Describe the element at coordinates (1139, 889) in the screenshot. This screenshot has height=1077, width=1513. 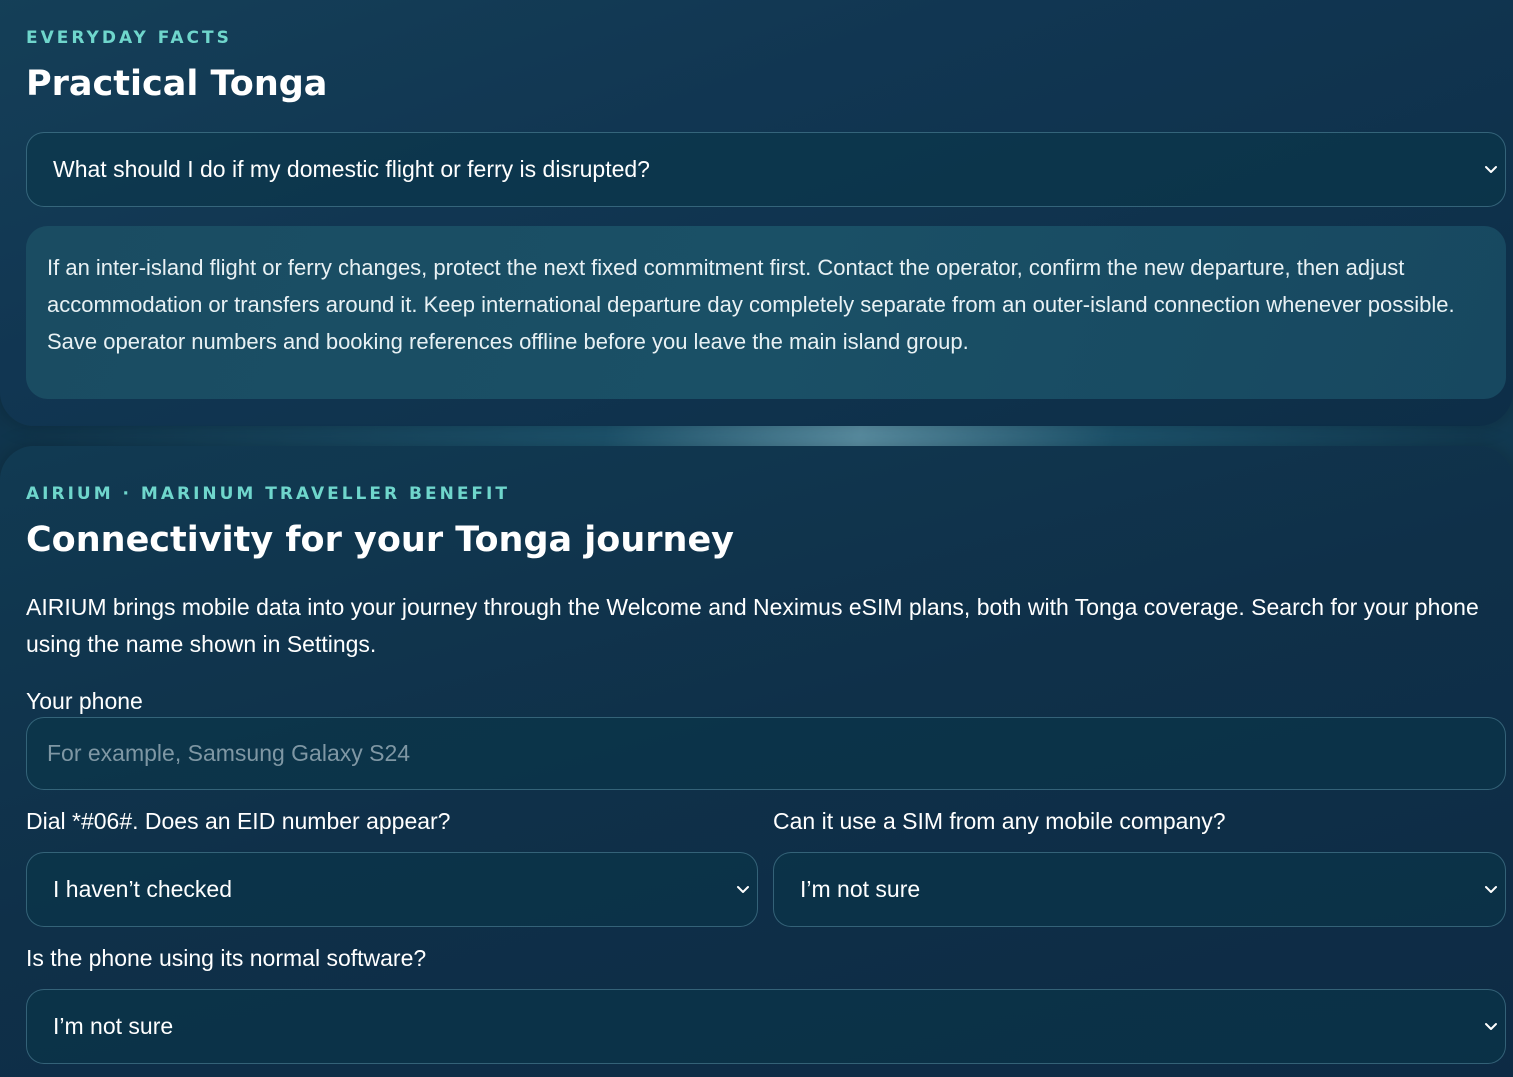
I see `sim-unlock-select: I’m not sure` at that location.